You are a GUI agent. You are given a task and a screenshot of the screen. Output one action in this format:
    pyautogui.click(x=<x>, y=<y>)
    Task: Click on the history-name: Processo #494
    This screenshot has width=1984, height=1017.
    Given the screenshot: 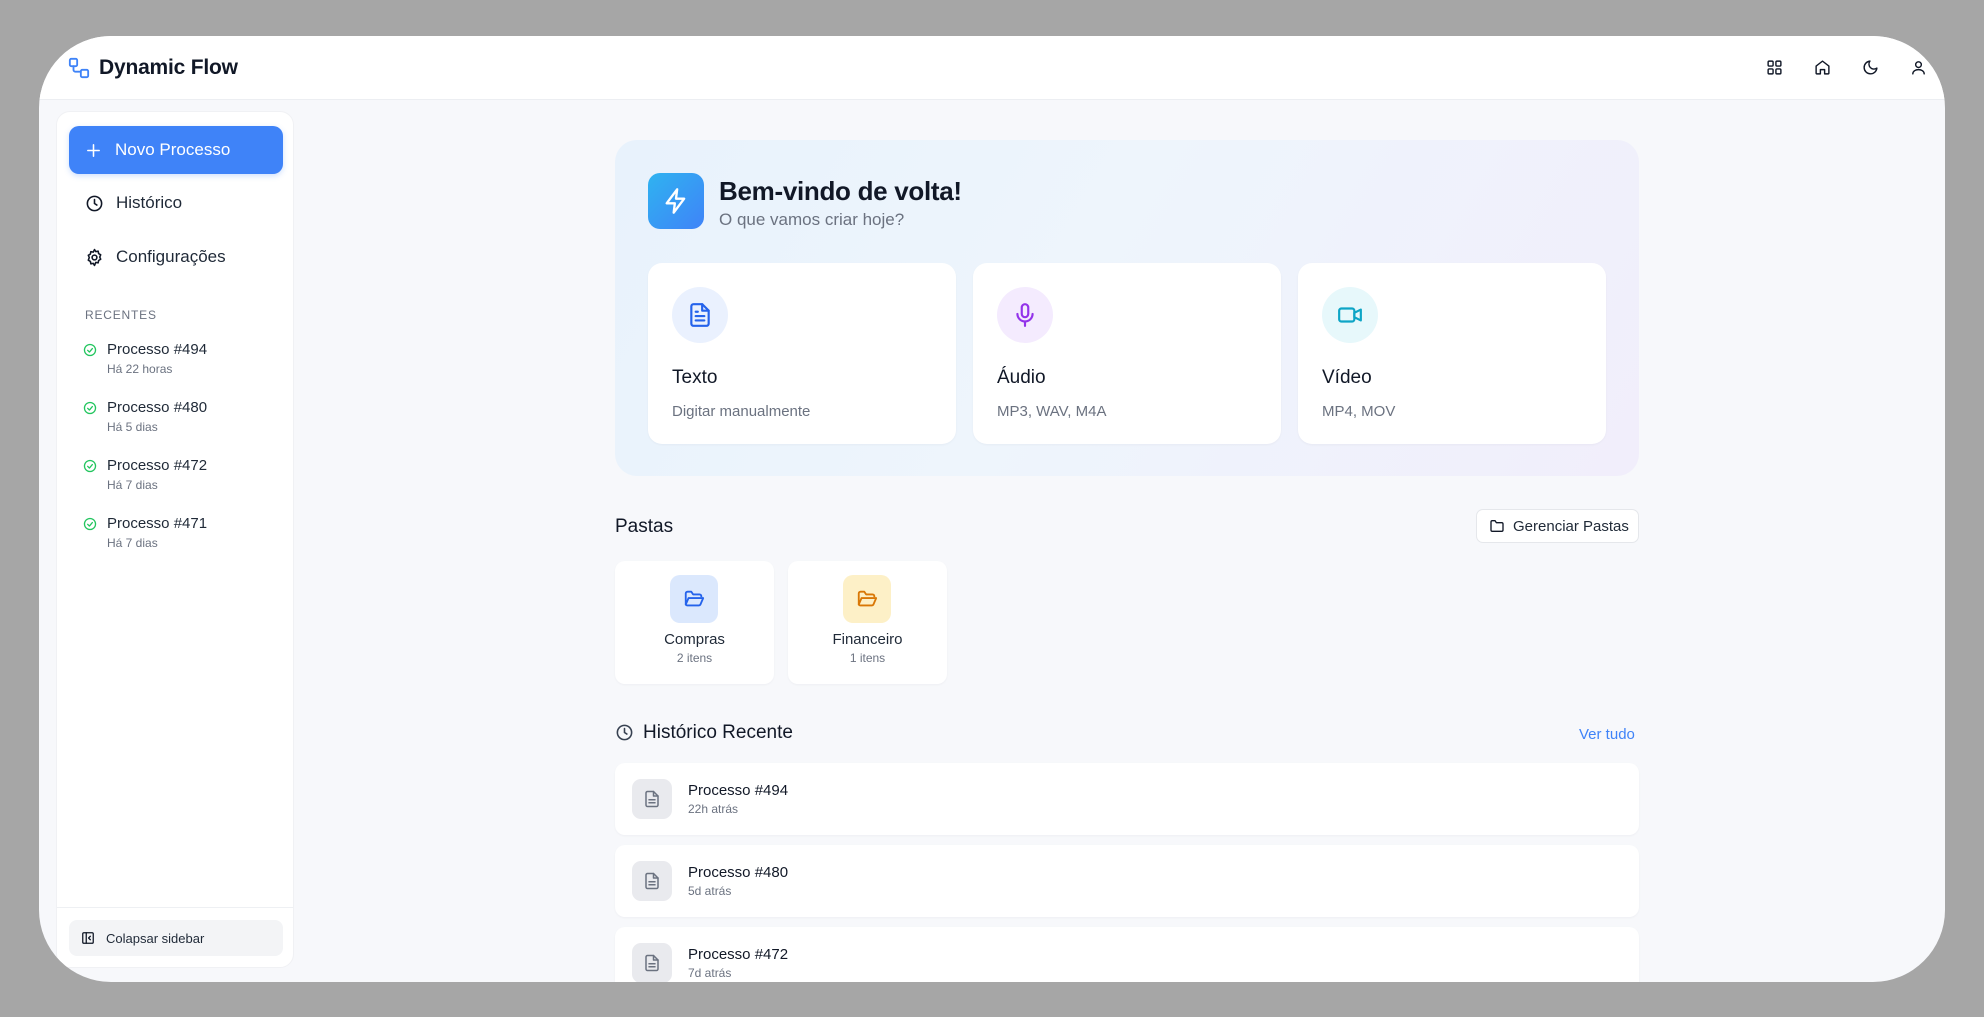 What is the action you would take?
    pyautogui.click(x=738, y=790)
    